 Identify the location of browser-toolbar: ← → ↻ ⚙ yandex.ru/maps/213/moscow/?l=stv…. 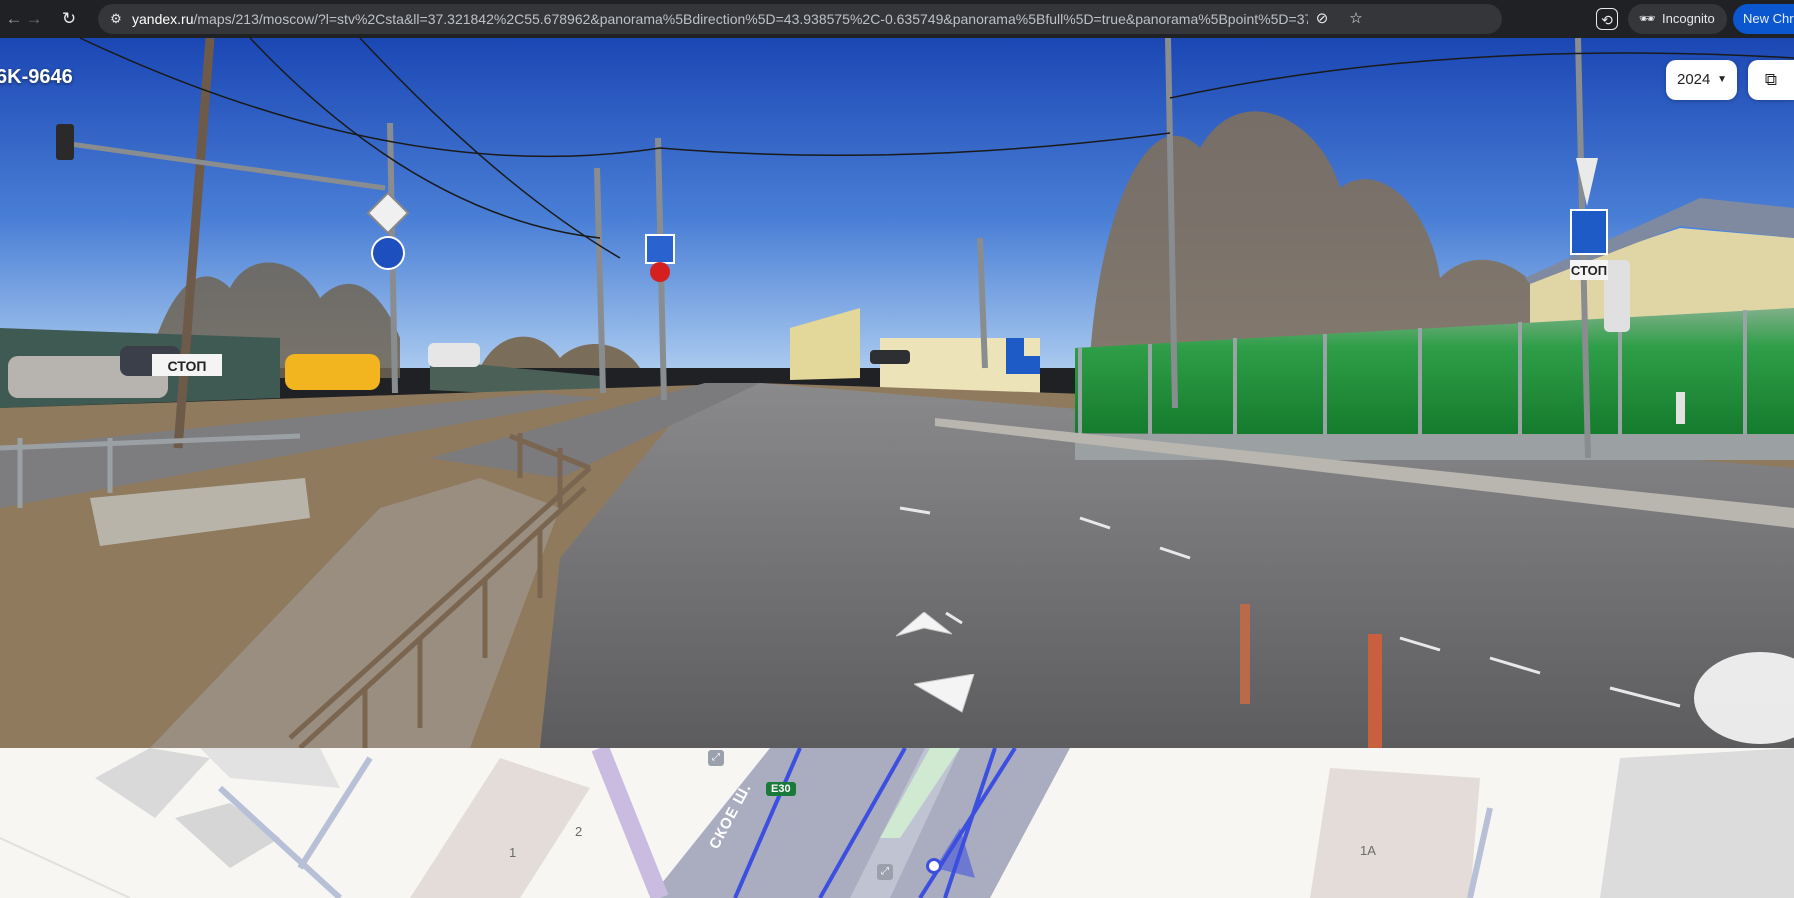
(897, 19).